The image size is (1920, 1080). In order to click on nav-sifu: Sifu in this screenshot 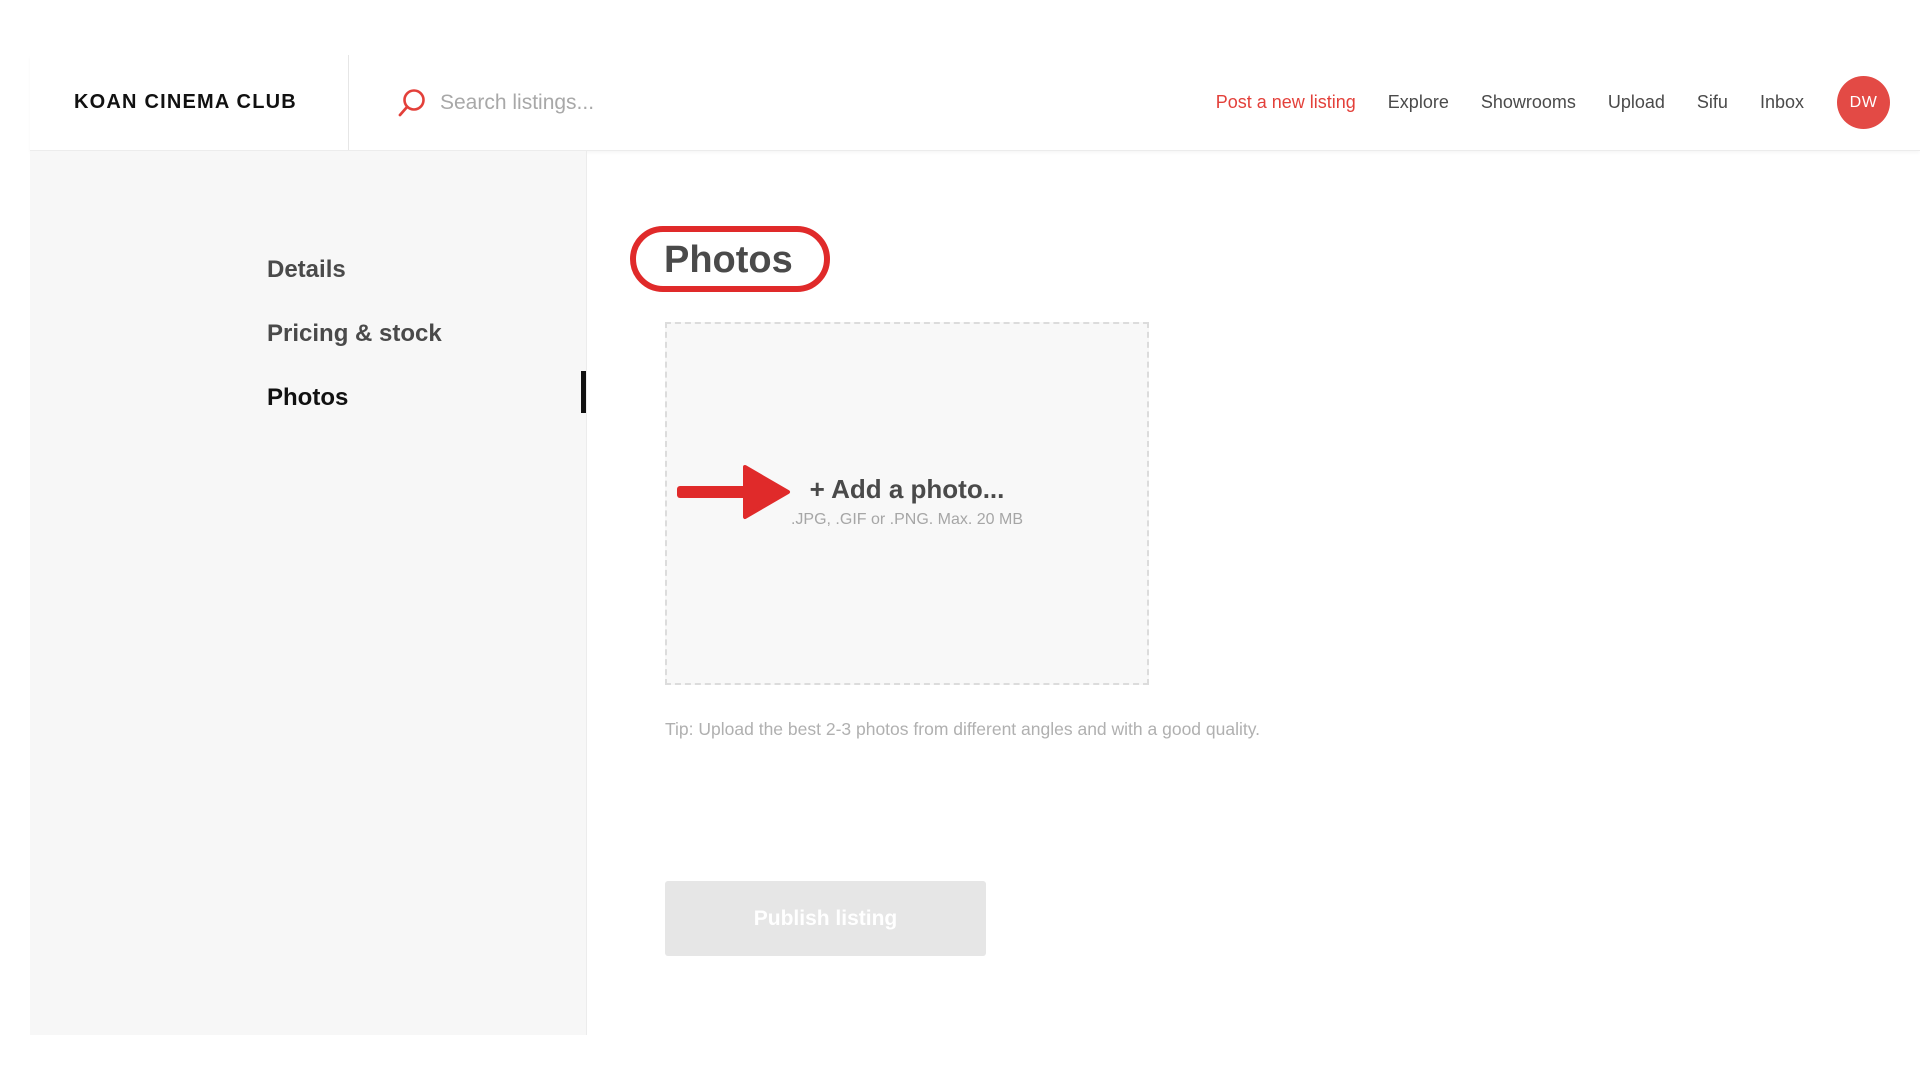, I will do `click(1712, 102)`.